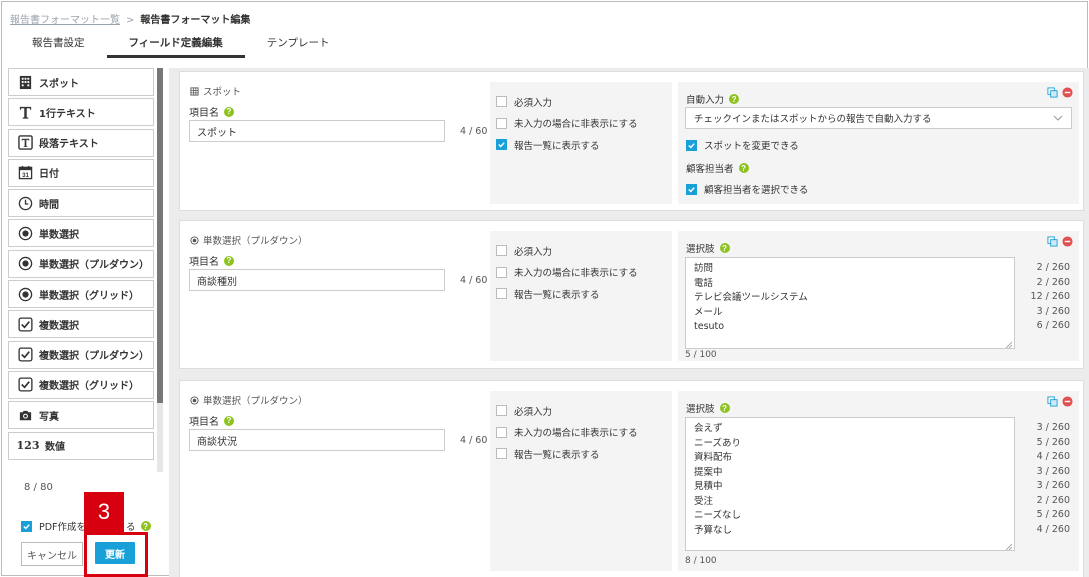  I want to click on item-name-label-text: 項目名, so click(204, 113).